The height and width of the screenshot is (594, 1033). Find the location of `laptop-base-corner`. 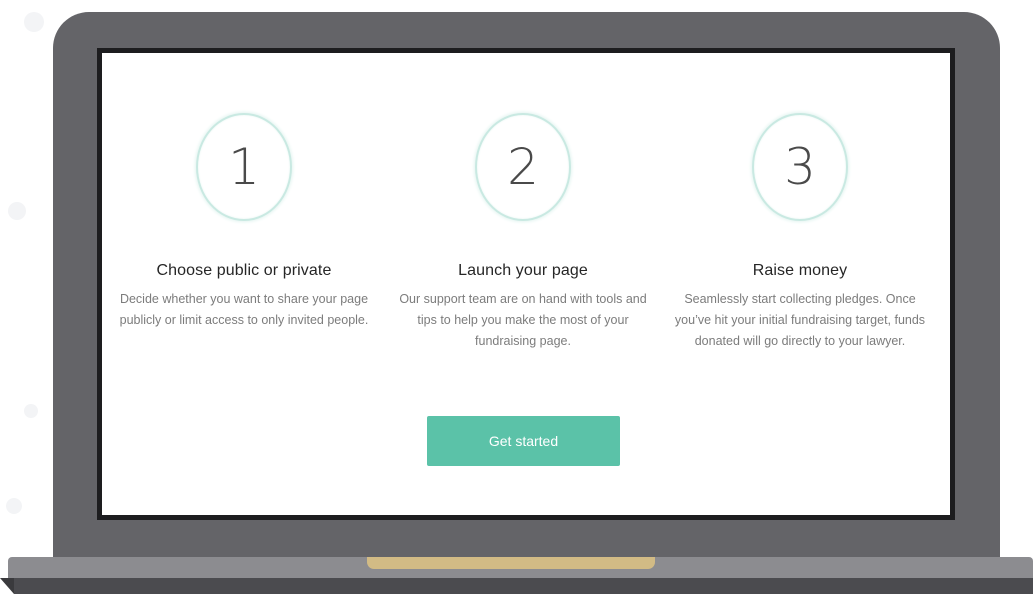

laptop-base-corner is located at coordinates (7, 586).